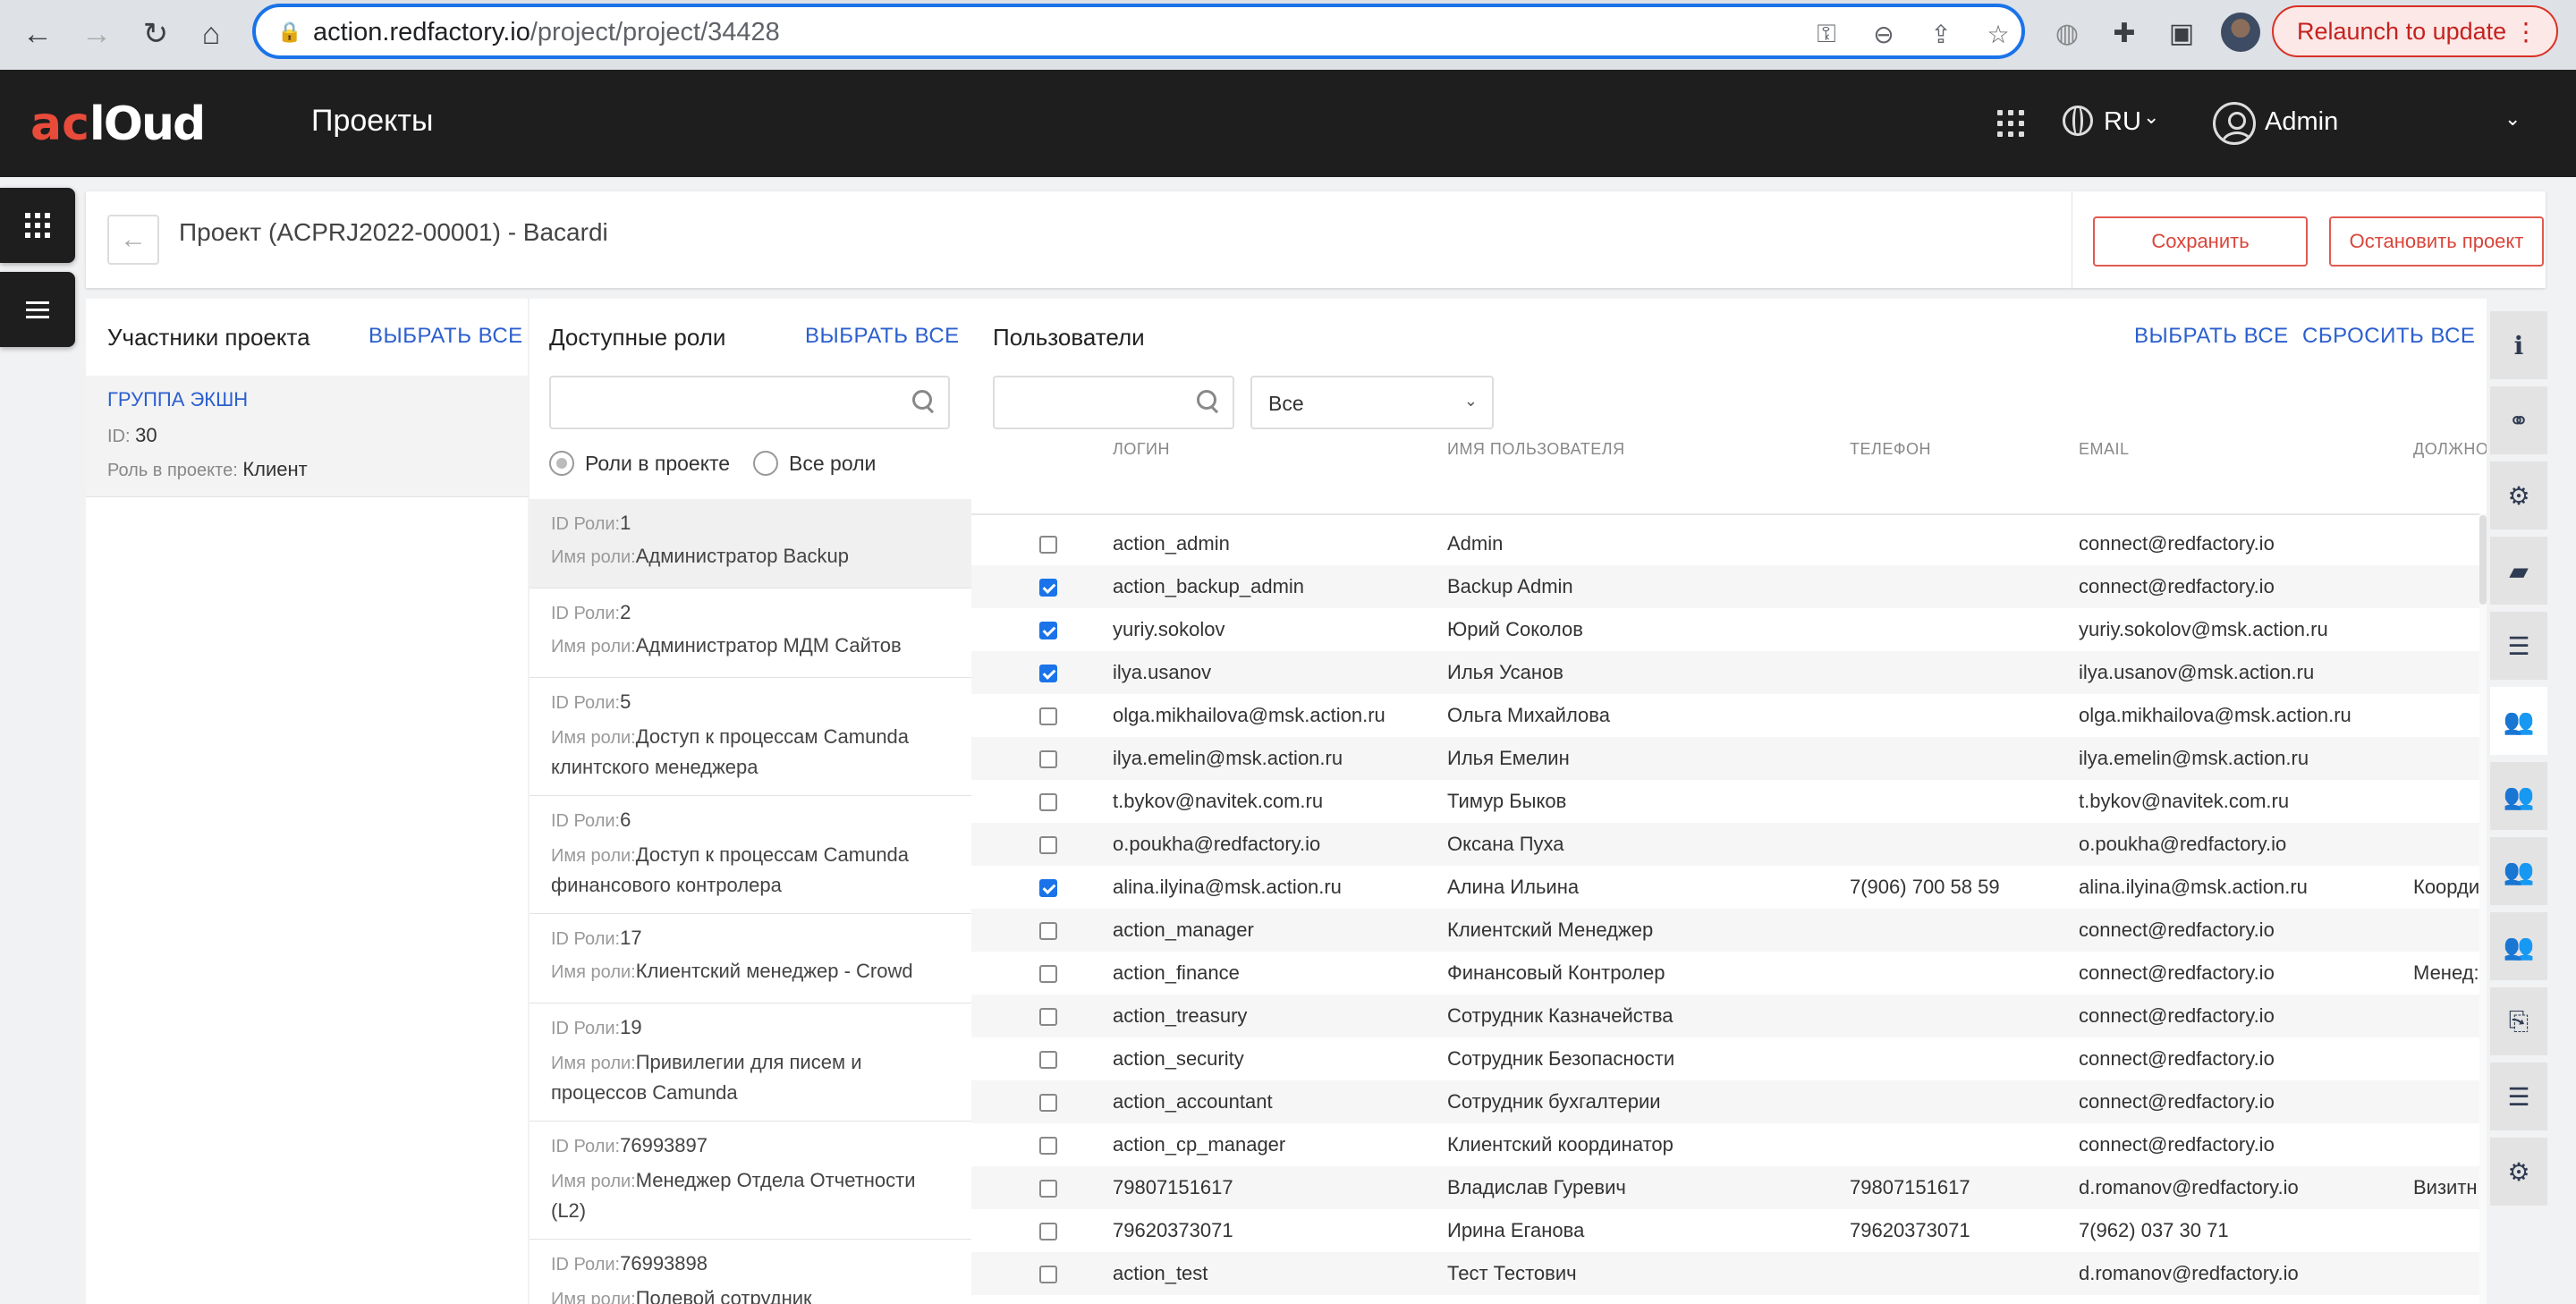 The height and width of the screenshot is (1304, 2576). What do you see at coordinates (750, 544) in the screenshot?
I see `role-item: ID Роли:1 Имя роли:Администратор Backup` at bounding box center [750, 544].